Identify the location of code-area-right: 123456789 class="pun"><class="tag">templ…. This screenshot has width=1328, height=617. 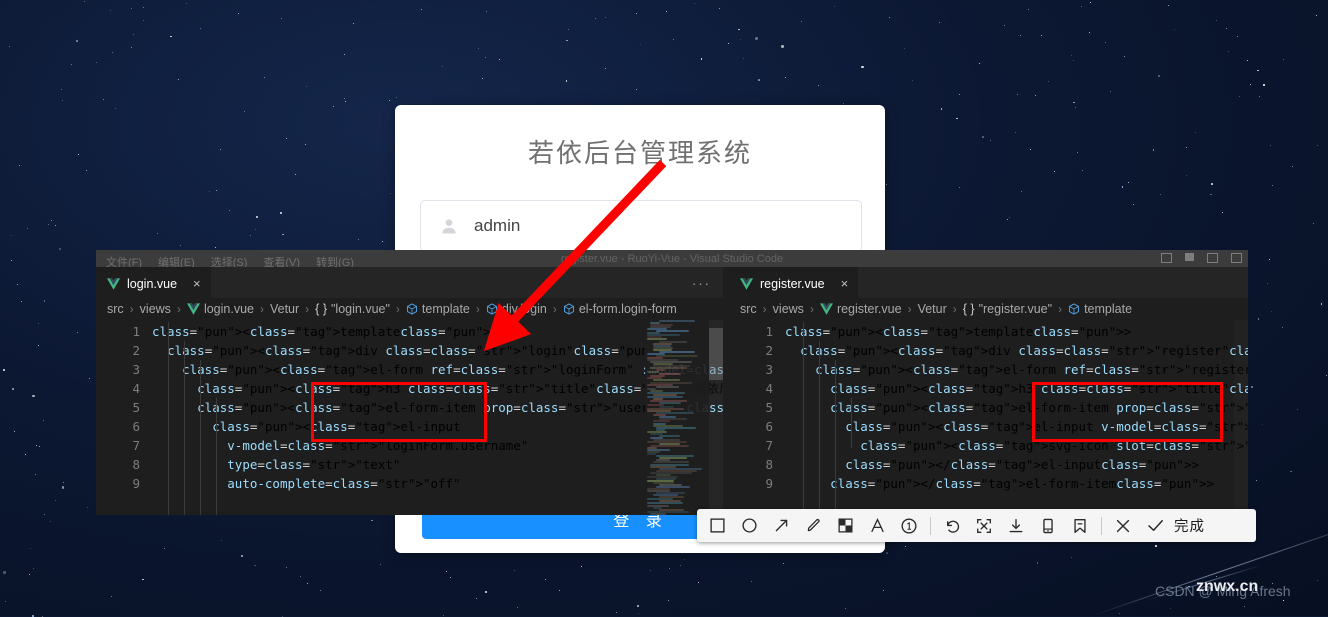
(988, 417).